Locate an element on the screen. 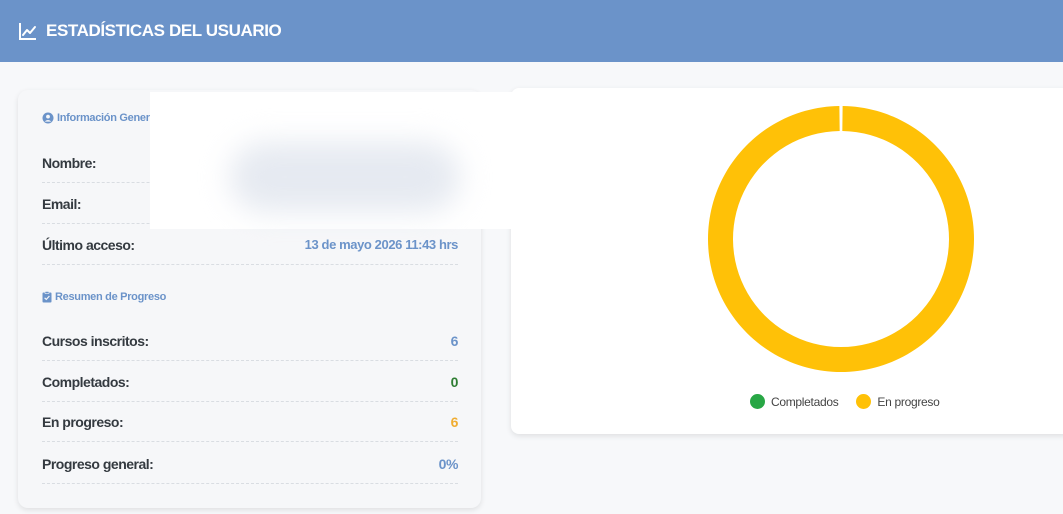 The image size is (1063, 514). progress-donut-chart is located at coordinates (841, 239).